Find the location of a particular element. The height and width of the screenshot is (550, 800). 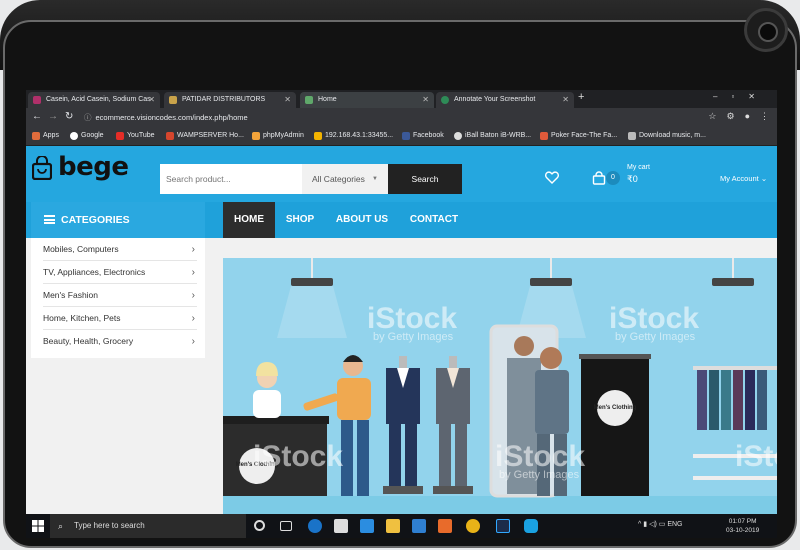

category-select: All Categories ▼ is located at coordinates (345, 179).